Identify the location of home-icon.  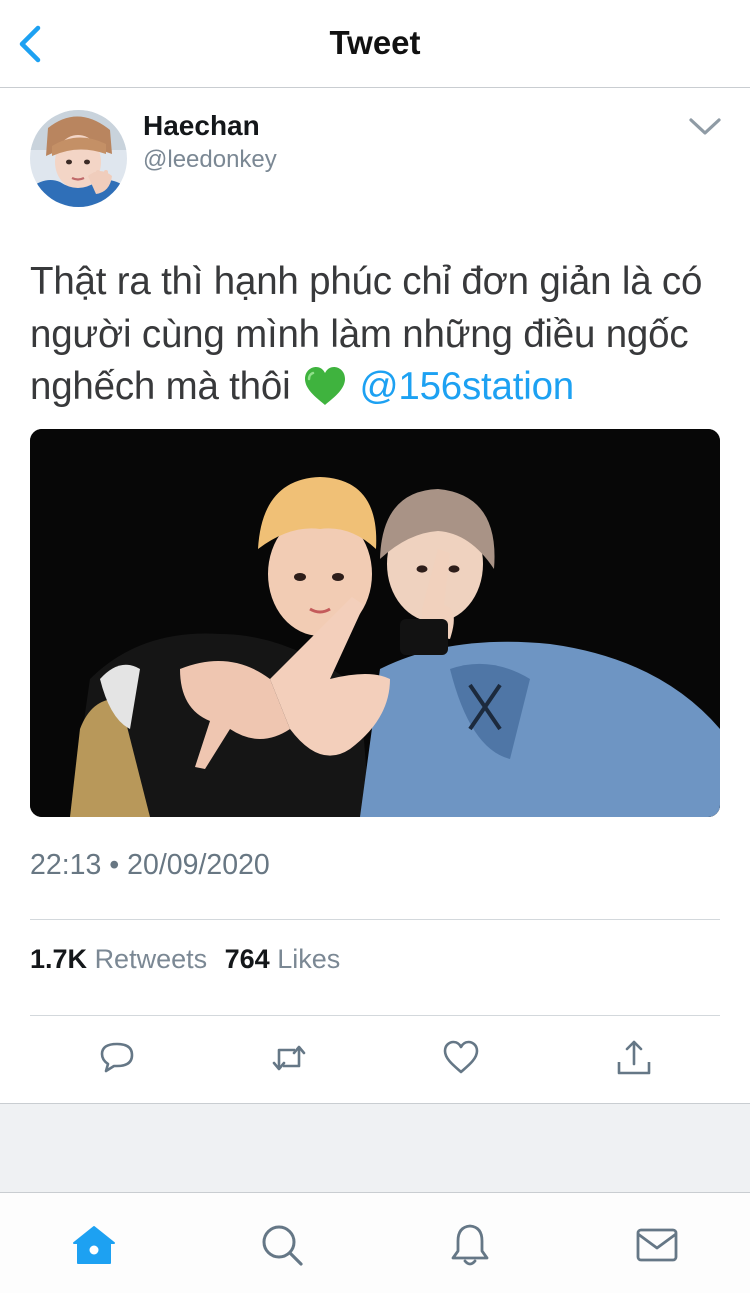
(94, 1245).